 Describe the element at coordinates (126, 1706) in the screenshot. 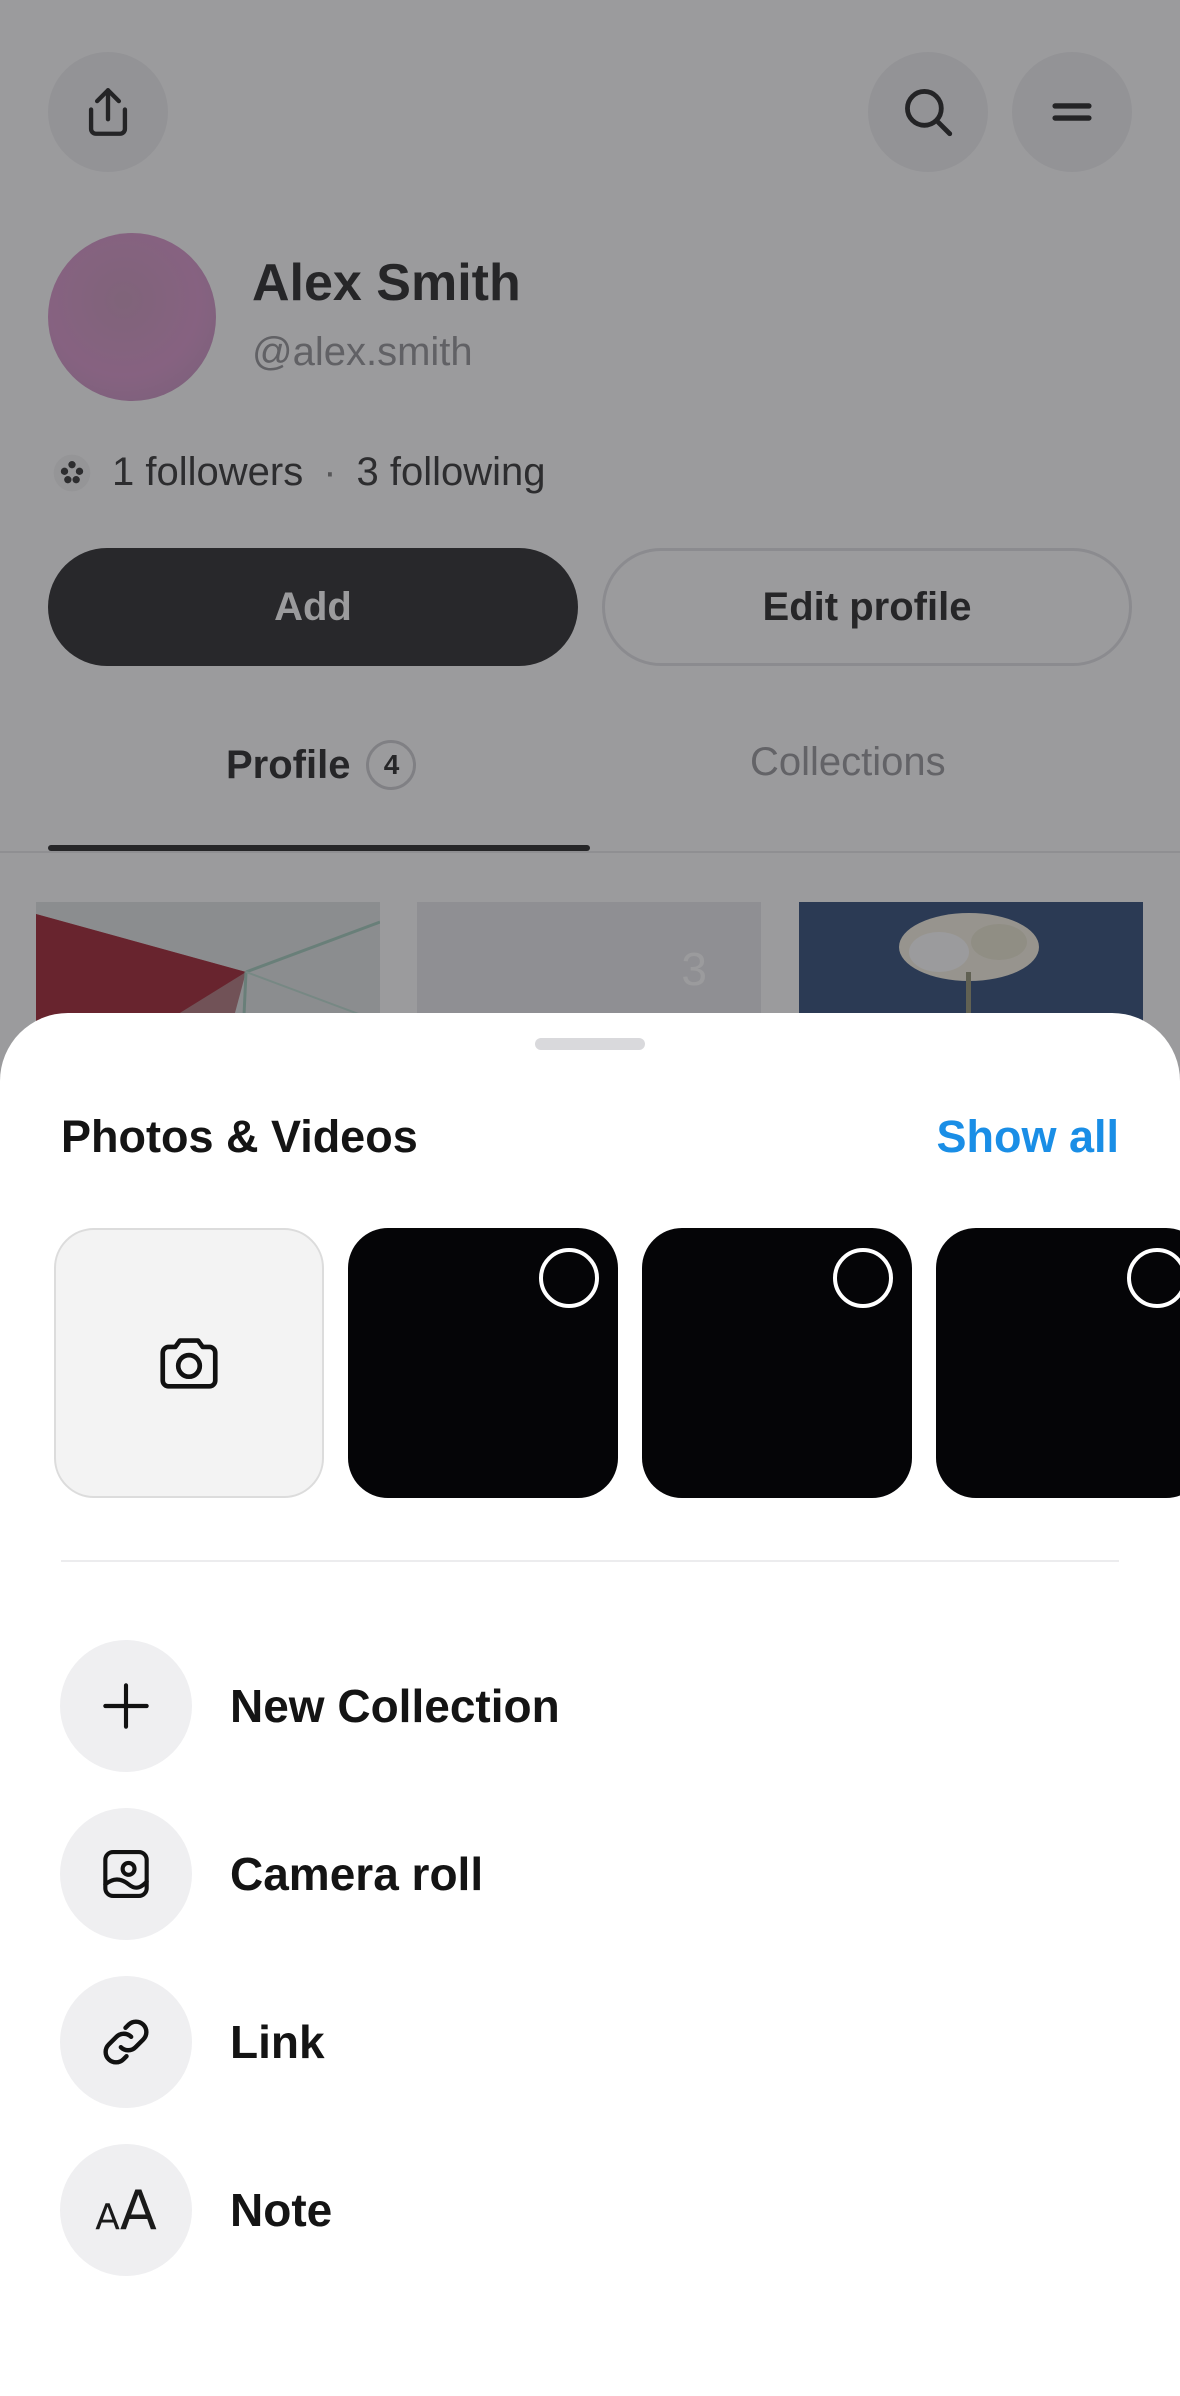

I see `plus-icon` at that location.